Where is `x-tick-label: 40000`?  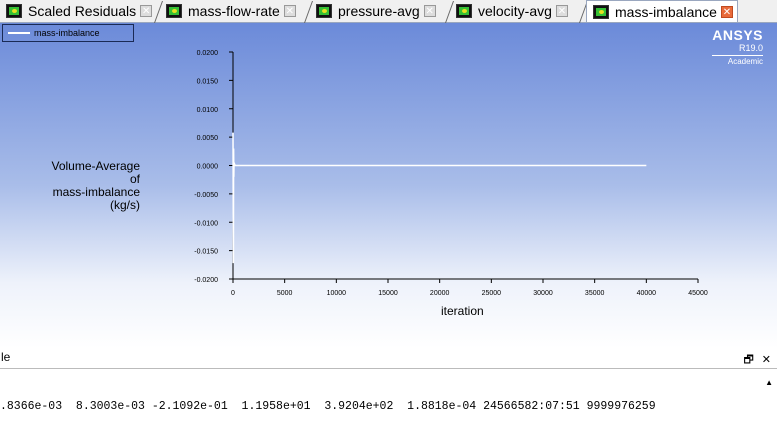
x-tick-label: 40000 is located at coordinates (647, 293).